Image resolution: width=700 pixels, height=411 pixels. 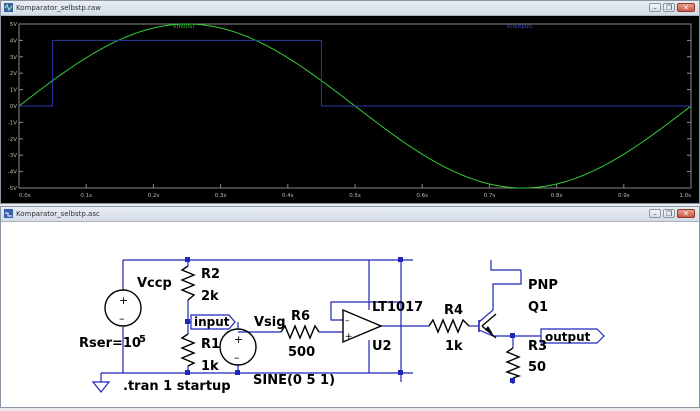 I want to click on x-tick-label: 0.9s, so click(x=624, y=196).